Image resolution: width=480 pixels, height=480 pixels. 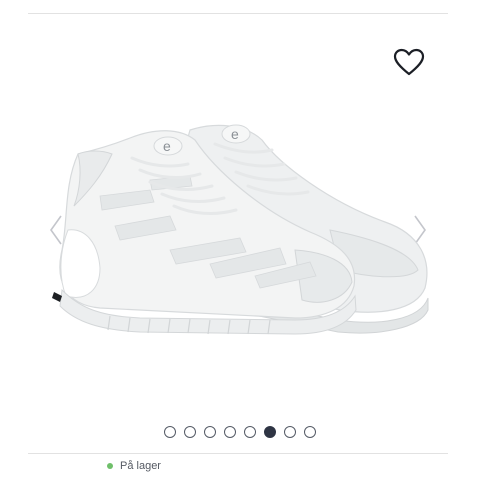 What do you see at coordinates (110, 466) in the screenshot?
I see `stock-indicator-dot` at bounding box center [110, 466].